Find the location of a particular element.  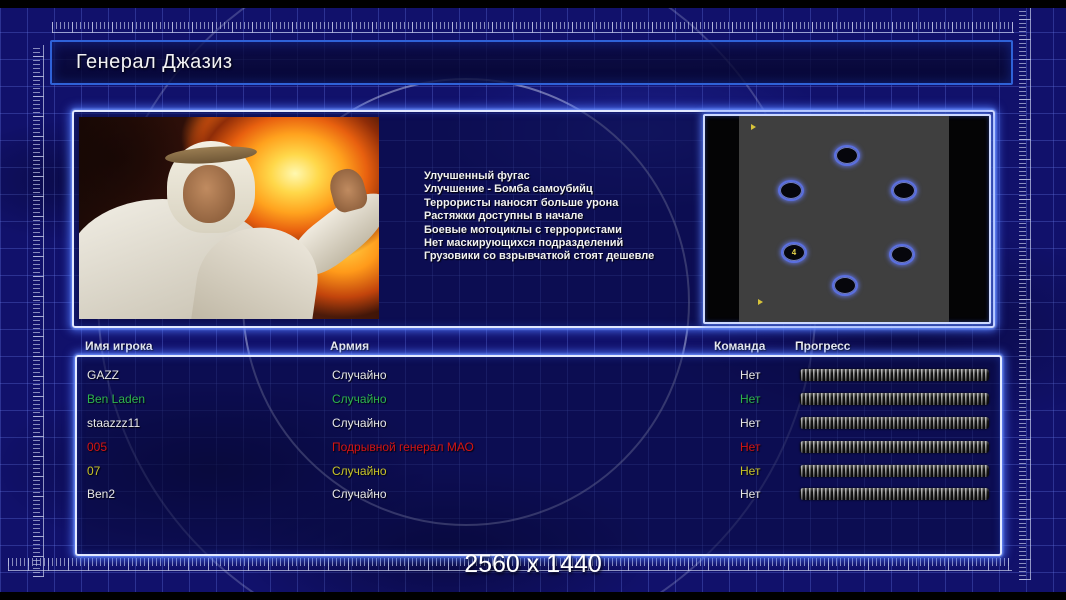

player-name: 07 is located at coordinates (94, 470).